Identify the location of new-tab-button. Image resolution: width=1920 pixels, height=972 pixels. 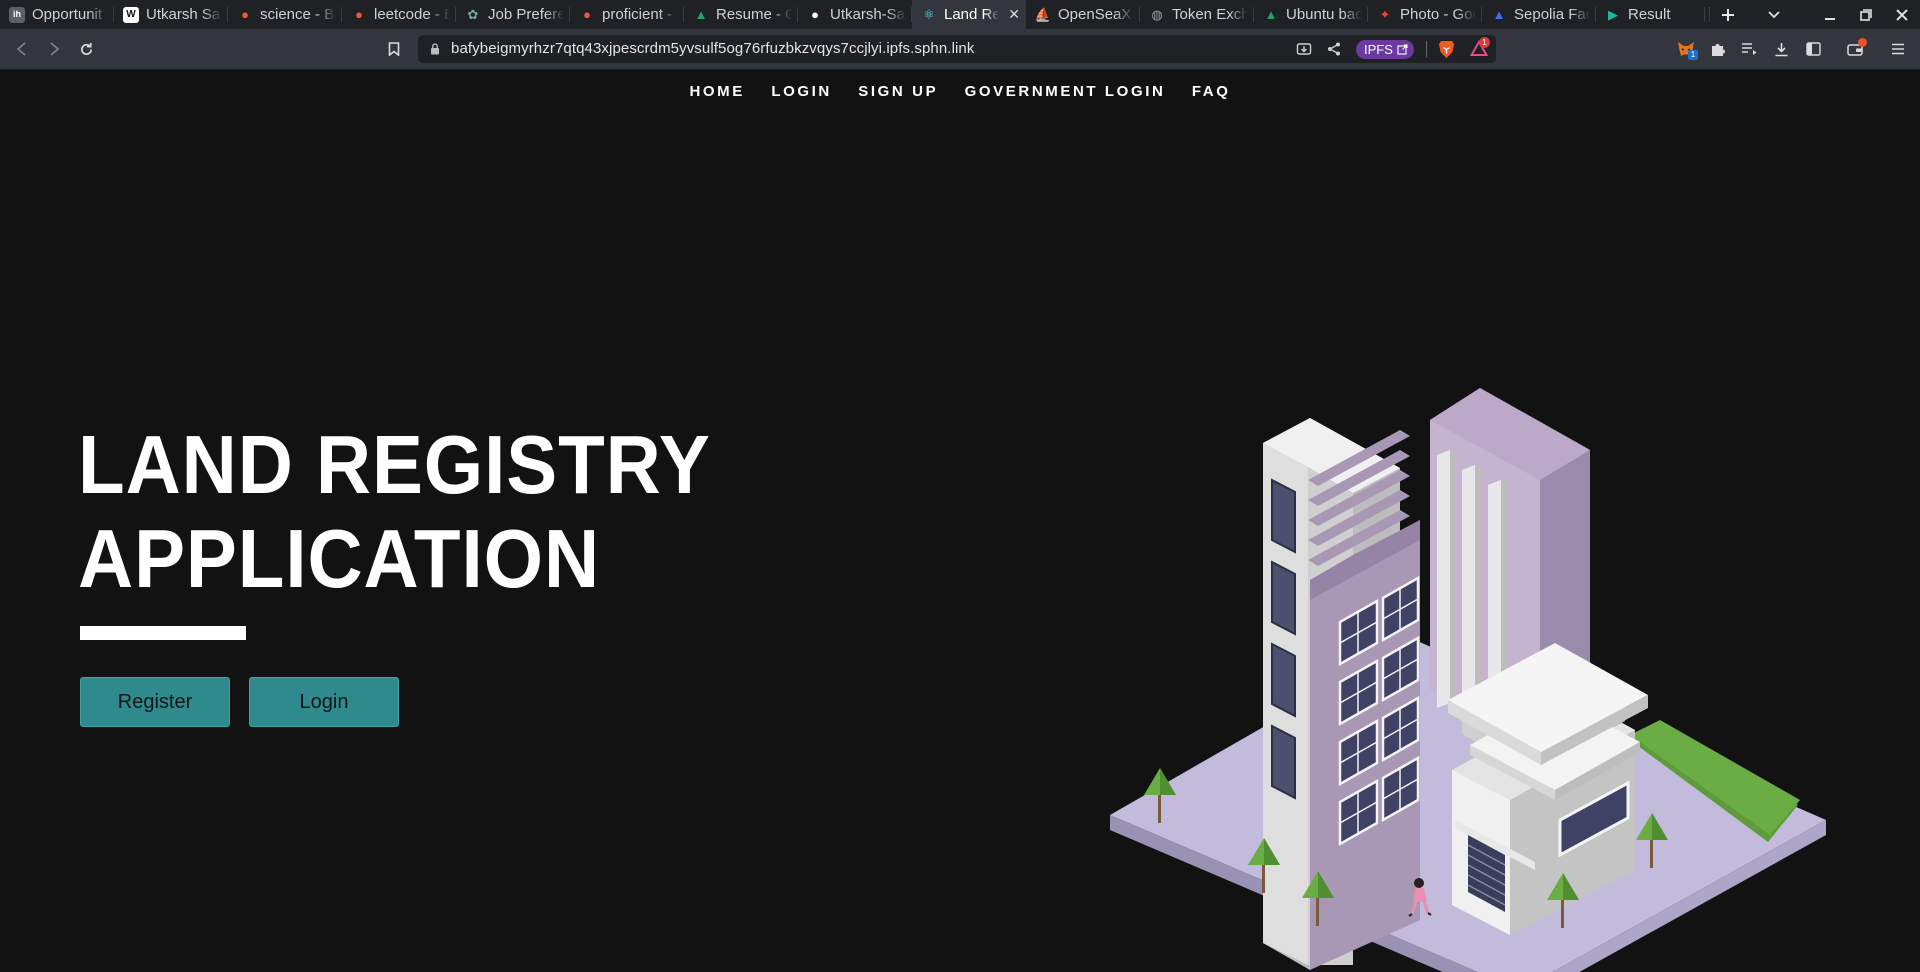
(1728, 14).